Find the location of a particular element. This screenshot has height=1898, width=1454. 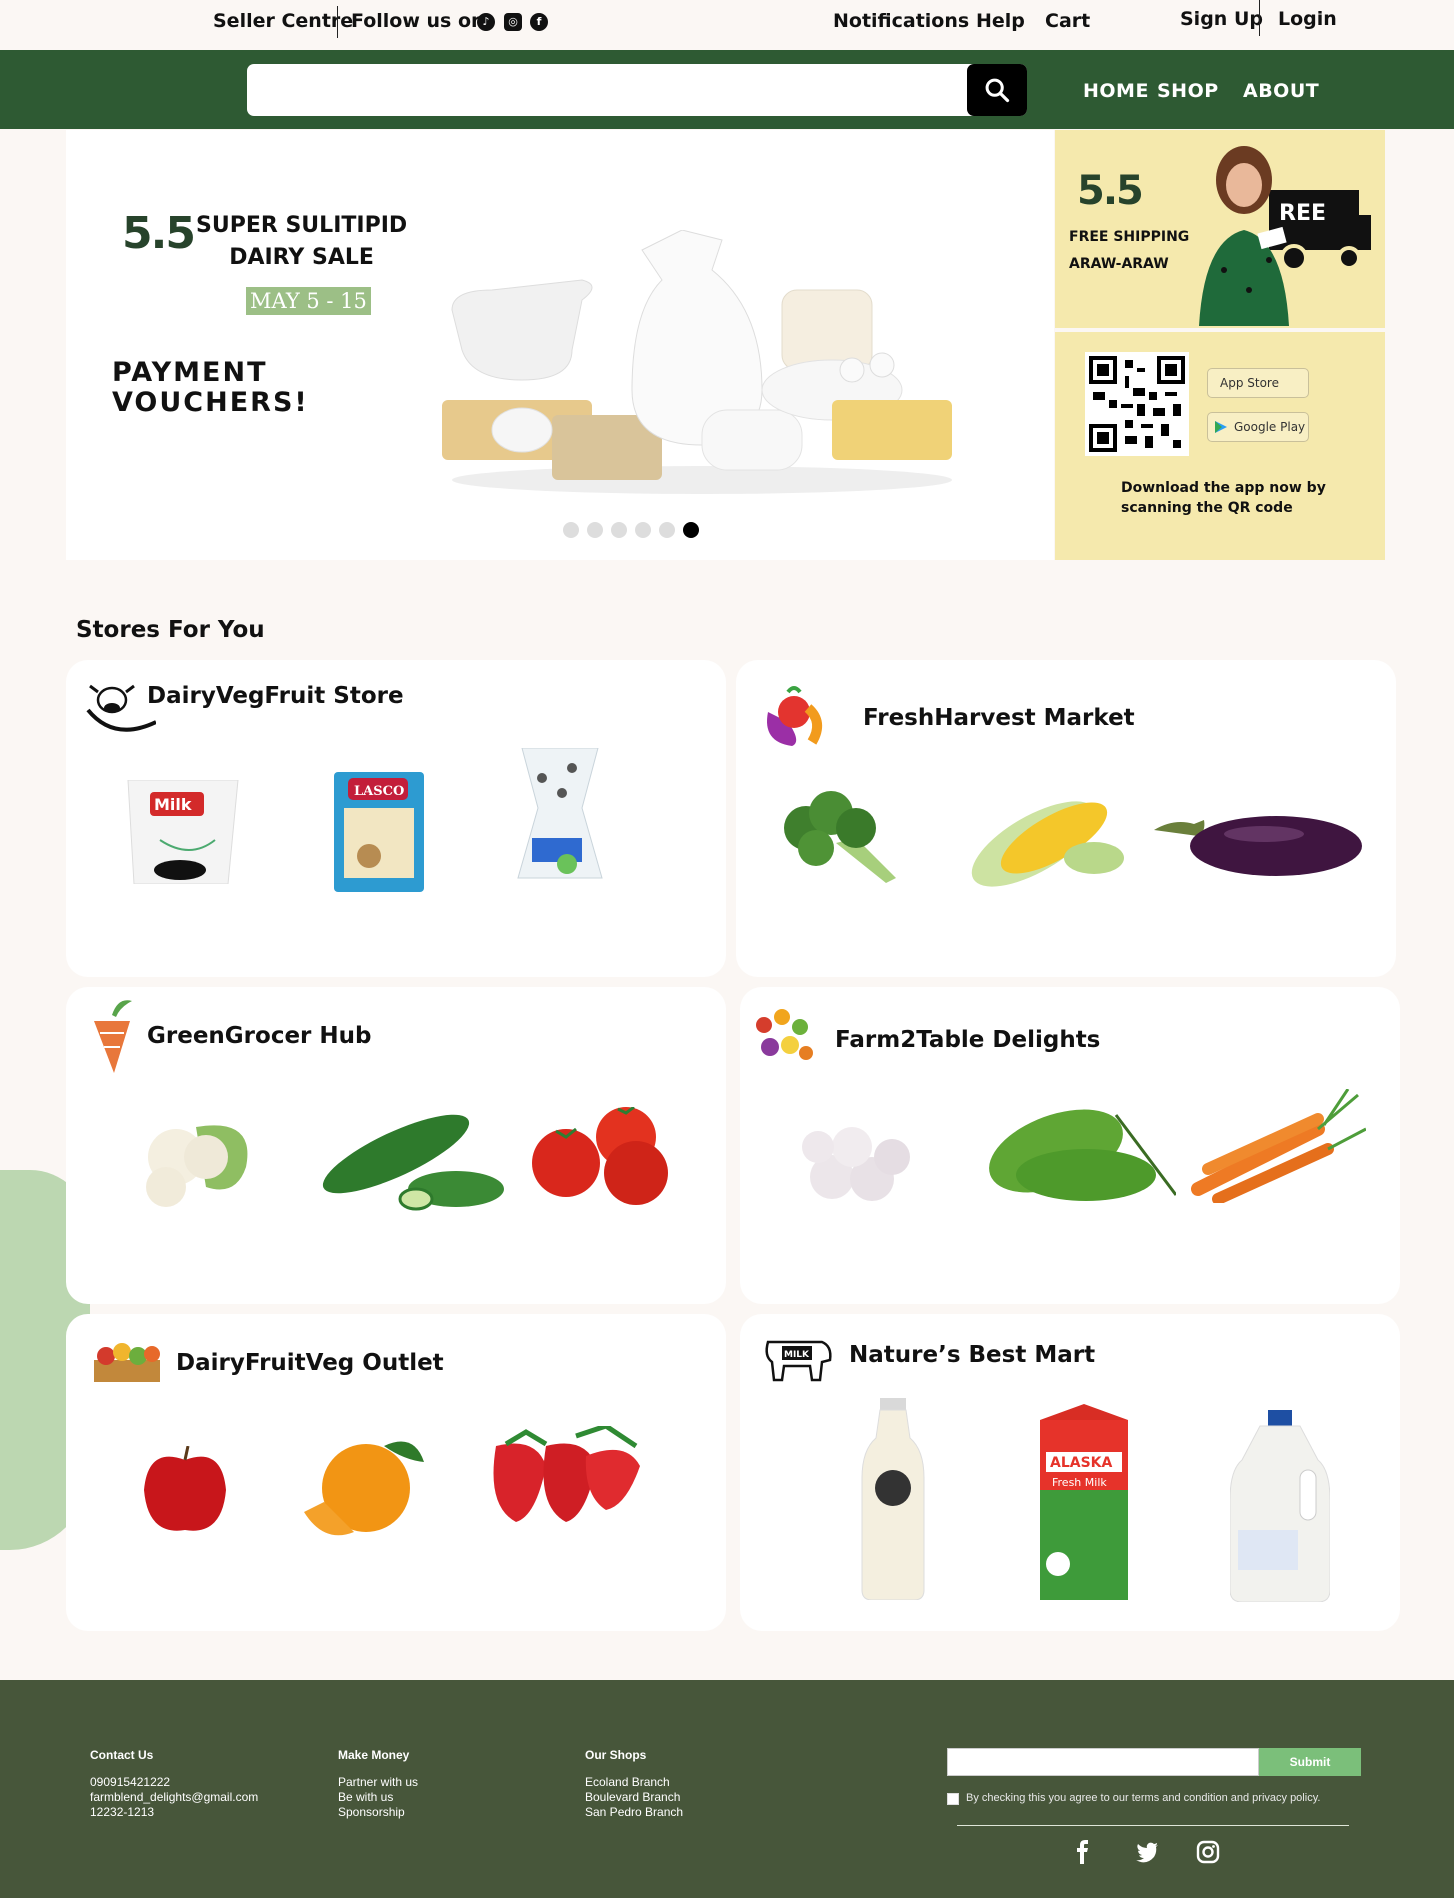

footer-link: San Pedro Branch is located at coordinates (634, 1812).